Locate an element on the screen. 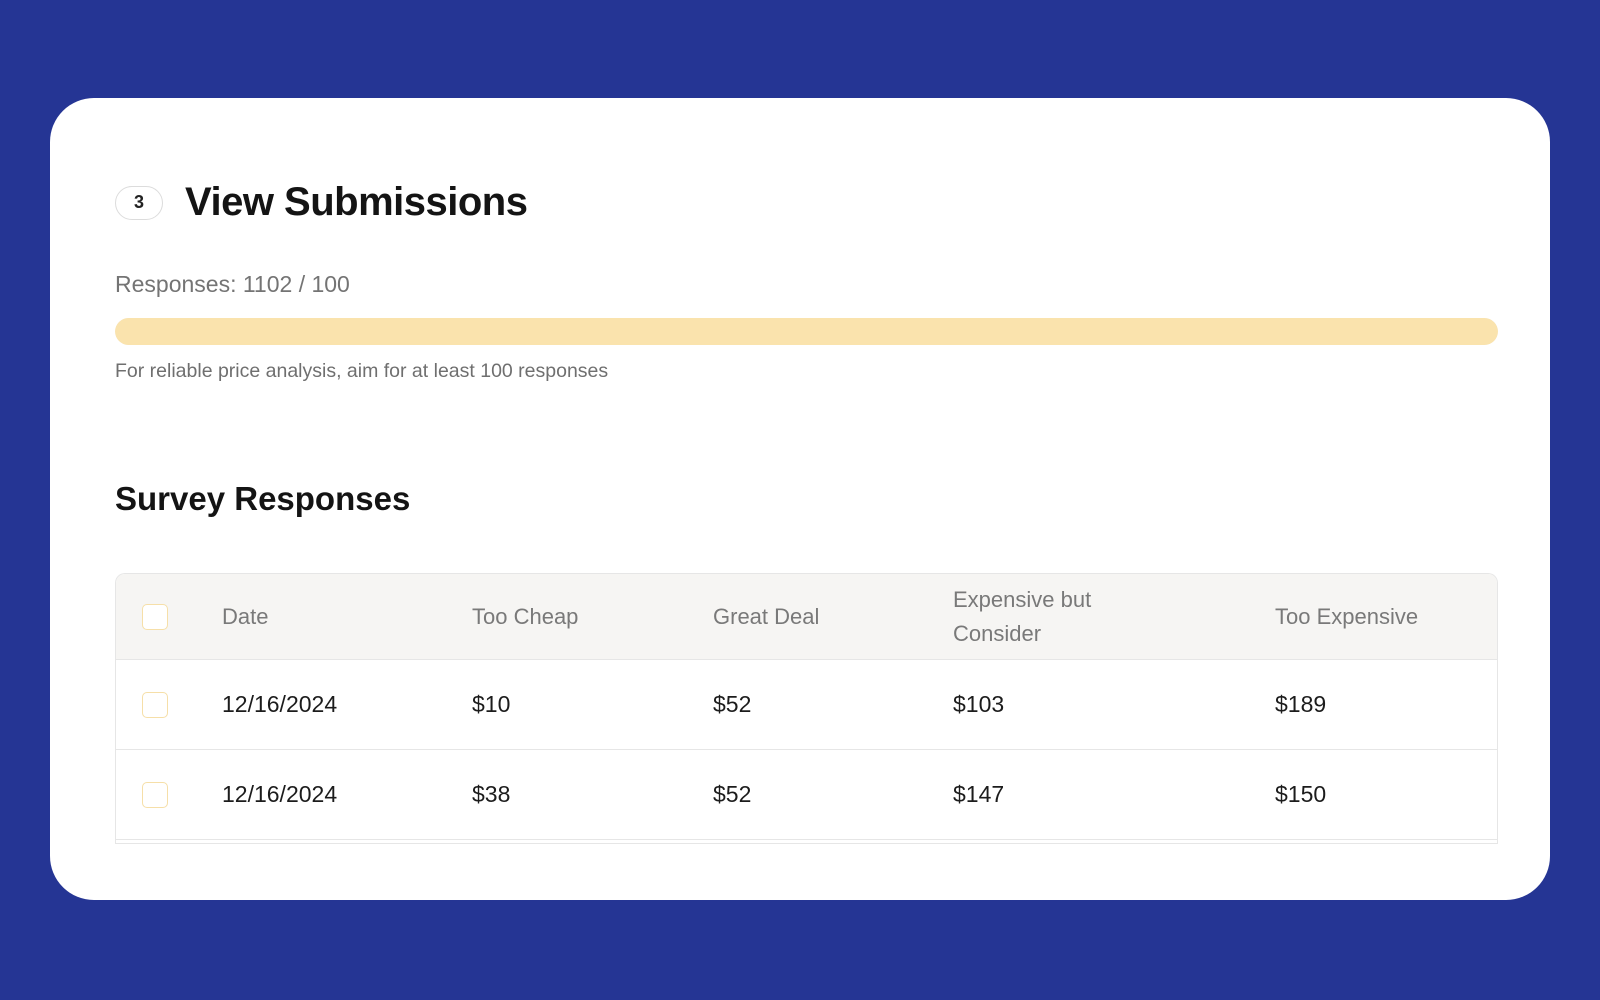 Image resolution: width=1600 pixels, height=1000 pixels. select-all-checkbox is located at coordinates (155, 616).